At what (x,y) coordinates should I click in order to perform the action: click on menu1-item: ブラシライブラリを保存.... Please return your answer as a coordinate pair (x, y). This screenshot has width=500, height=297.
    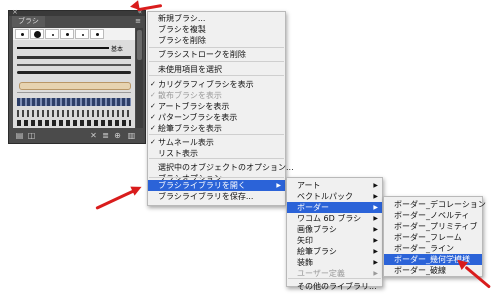
    Looking at the image, I should click on (216, 196).